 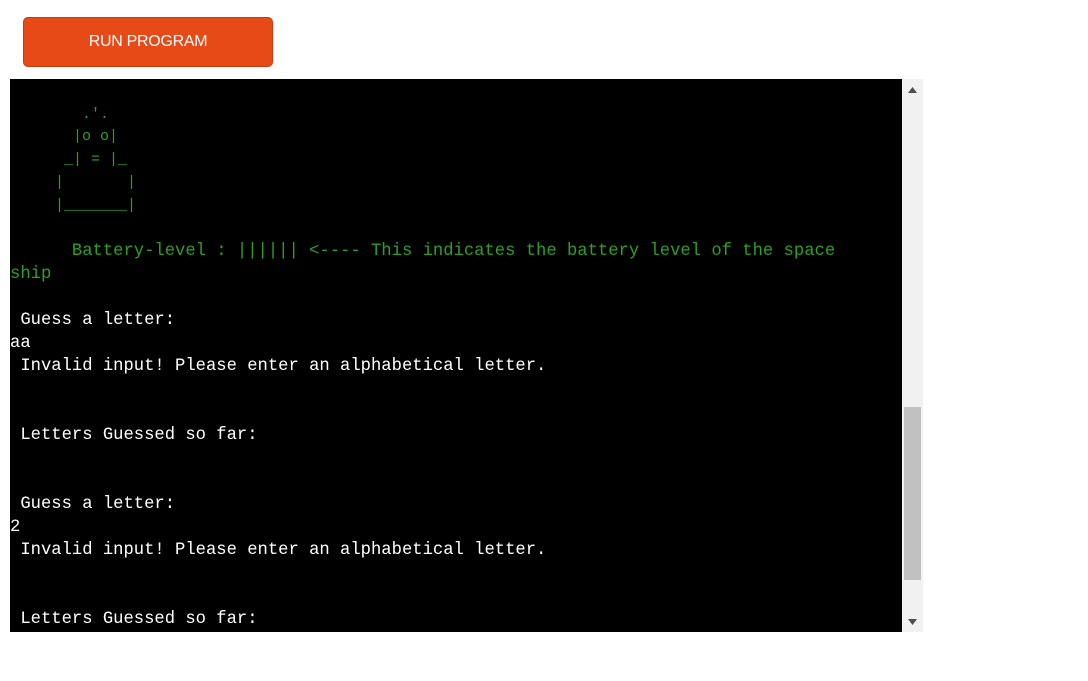 I want to click on terminal-scrollbar, so click(x=912, y=355).